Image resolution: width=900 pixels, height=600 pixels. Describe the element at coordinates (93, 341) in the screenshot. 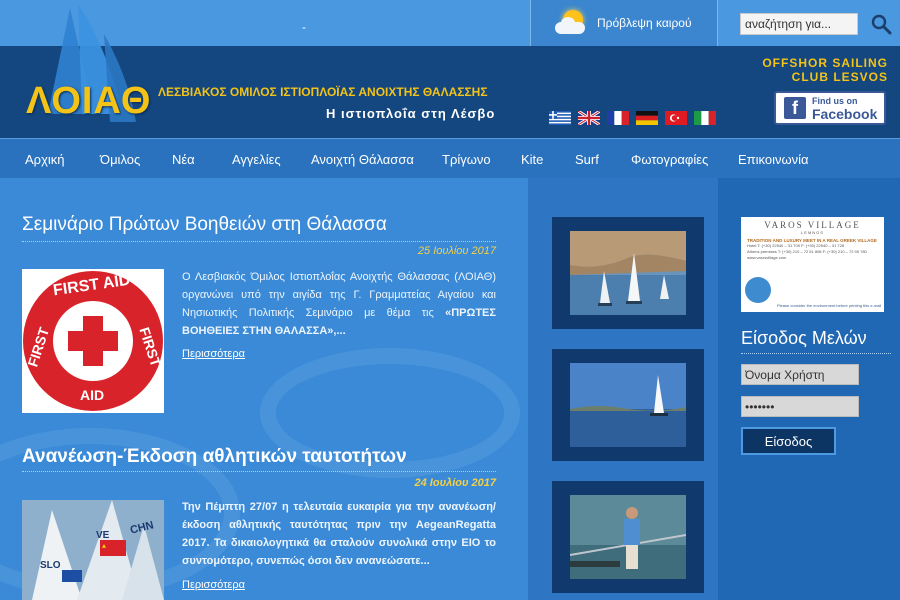

I see `article-thumbnail: FIRST AID FIRST FIRST AID` at that location.